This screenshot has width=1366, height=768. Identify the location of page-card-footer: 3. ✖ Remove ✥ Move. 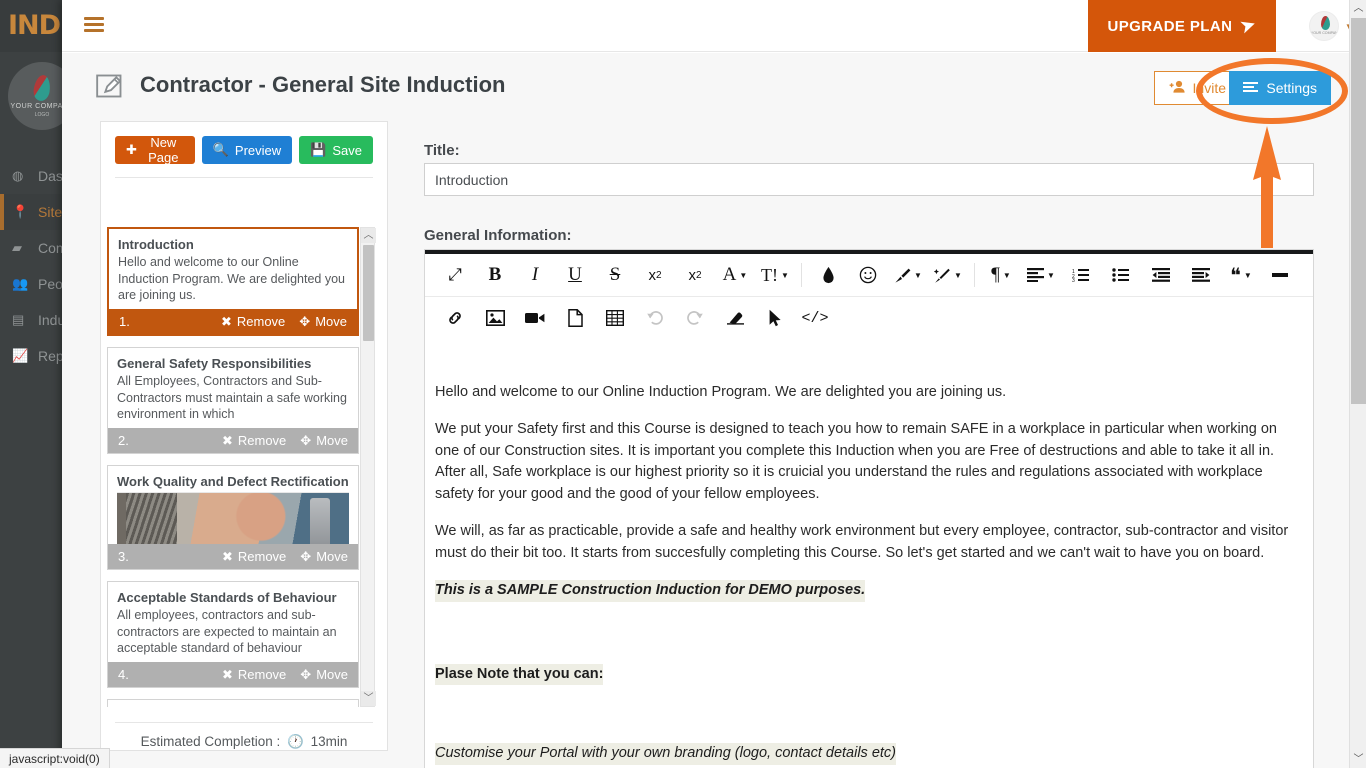
(233, 556).